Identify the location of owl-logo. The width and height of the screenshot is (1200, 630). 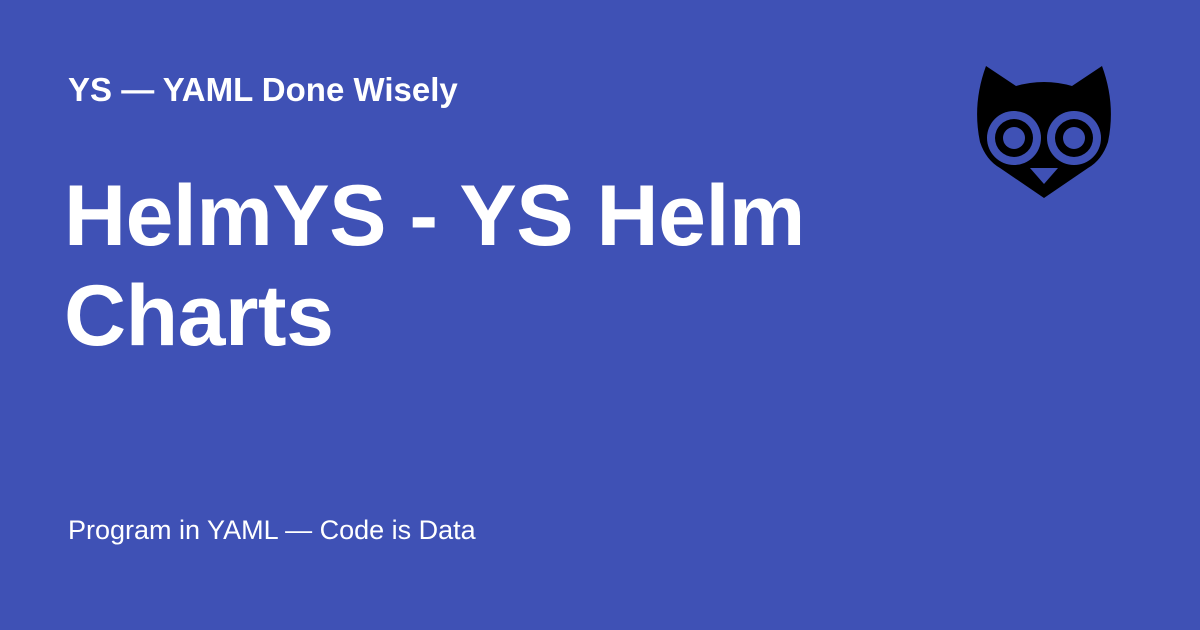
(1044, 132).